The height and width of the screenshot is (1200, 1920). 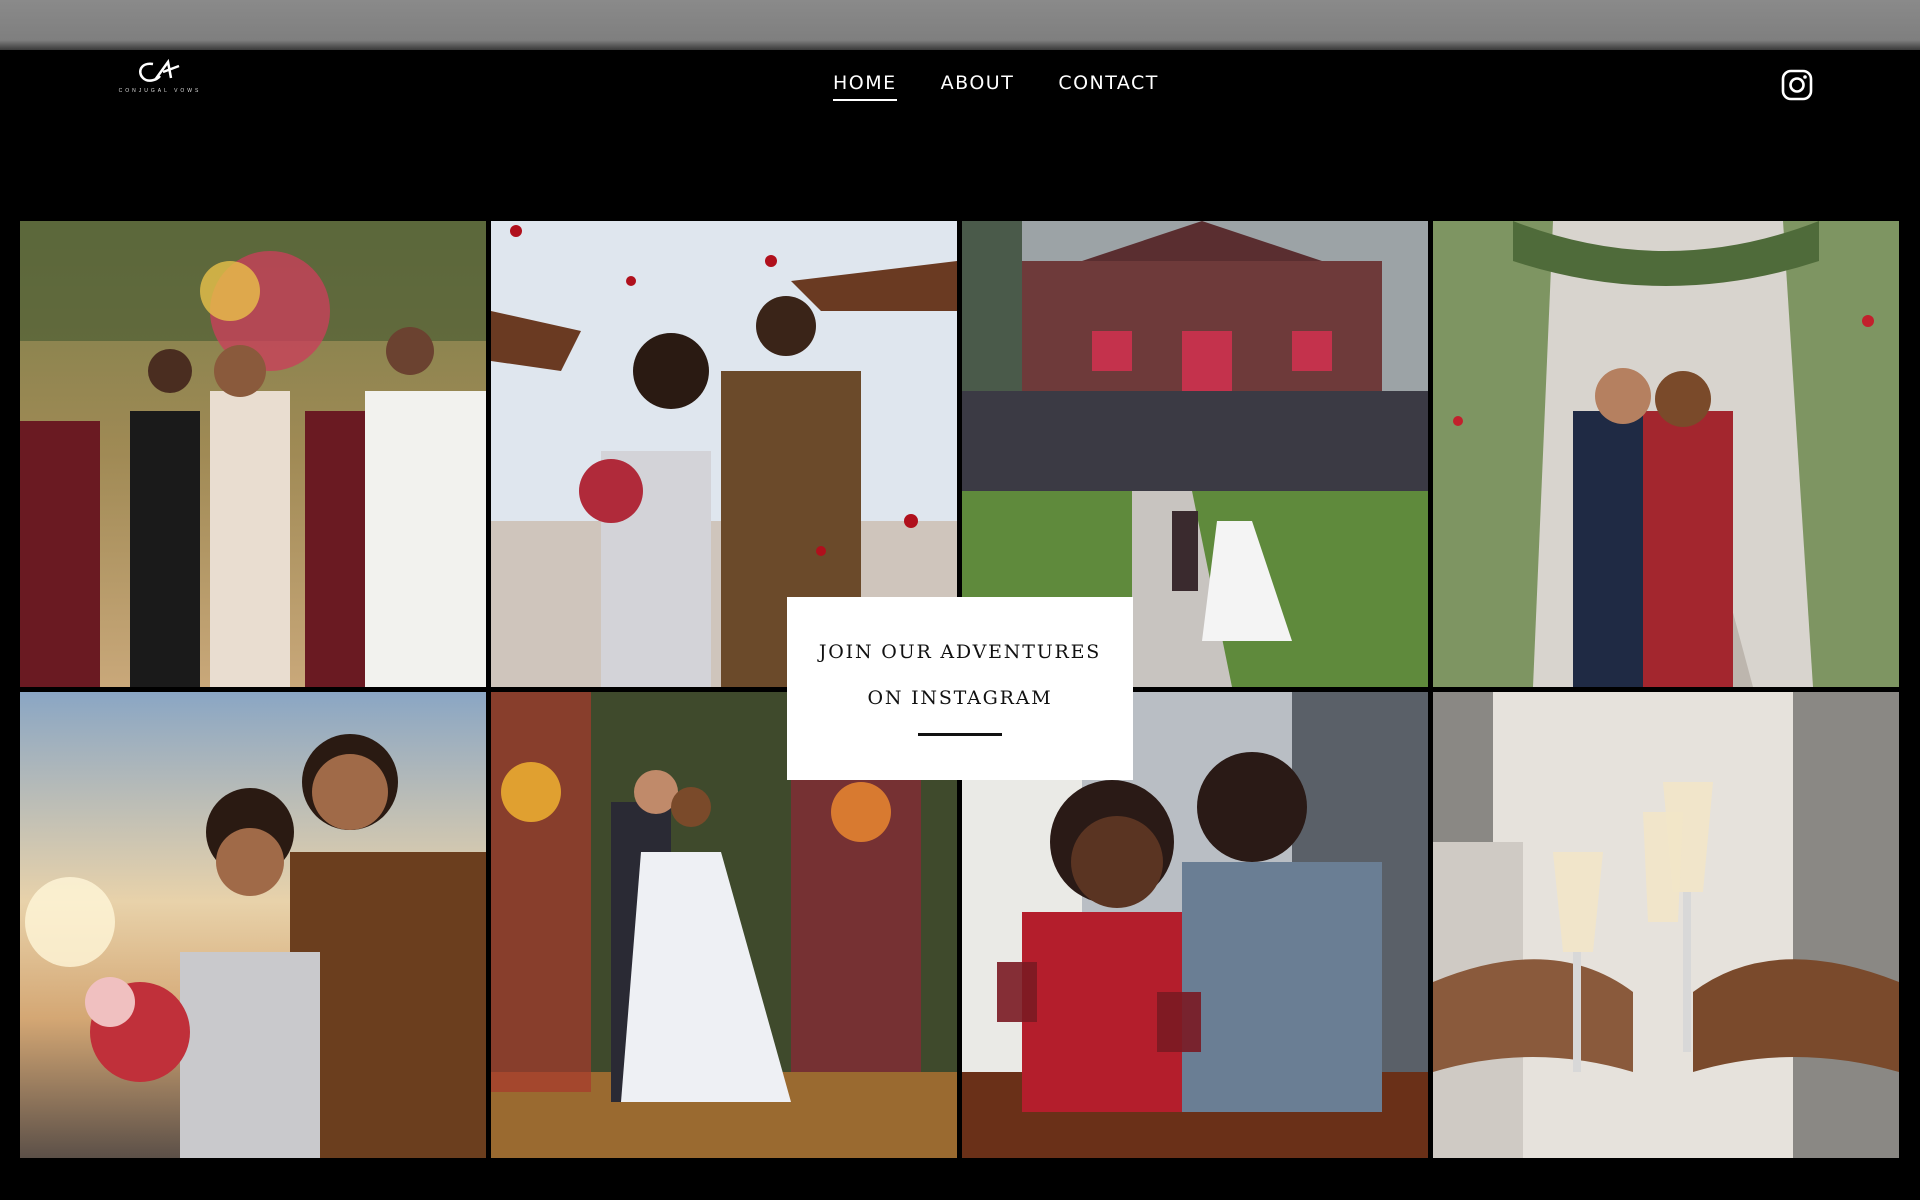 I want to click on browser-chrome-strip, so click(x=960, y=25).